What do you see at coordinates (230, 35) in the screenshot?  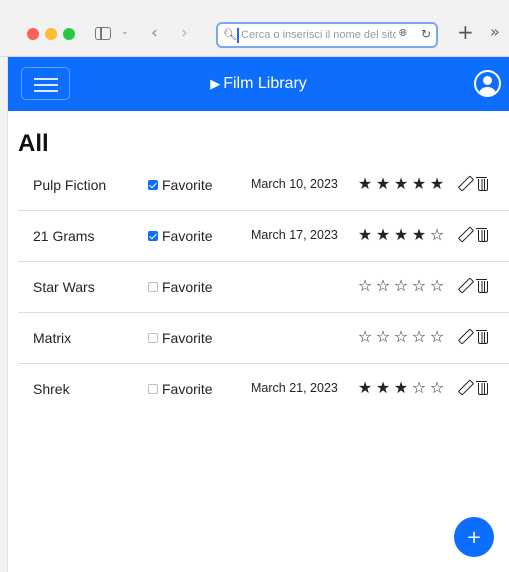 I see `search-icon: 🔍︎` at bounding box center [230, 35].